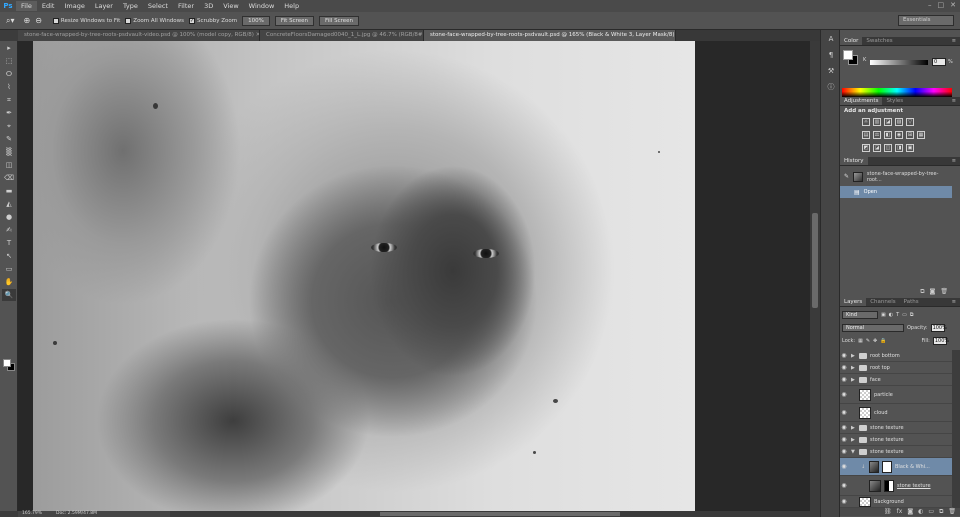 Image resolution: width=960 pixels, height=517 pixels. What do you see at coordinates (851, 41) in the screenshot?
I see `tab-color: Color` at bounding box center [851, 41].